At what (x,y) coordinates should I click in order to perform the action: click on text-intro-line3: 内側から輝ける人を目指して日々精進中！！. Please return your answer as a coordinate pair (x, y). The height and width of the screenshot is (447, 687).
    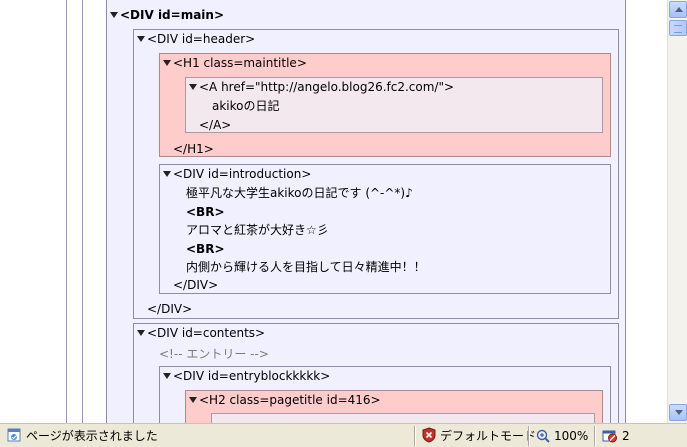
    Looking at the image, I should click on (306, 267).